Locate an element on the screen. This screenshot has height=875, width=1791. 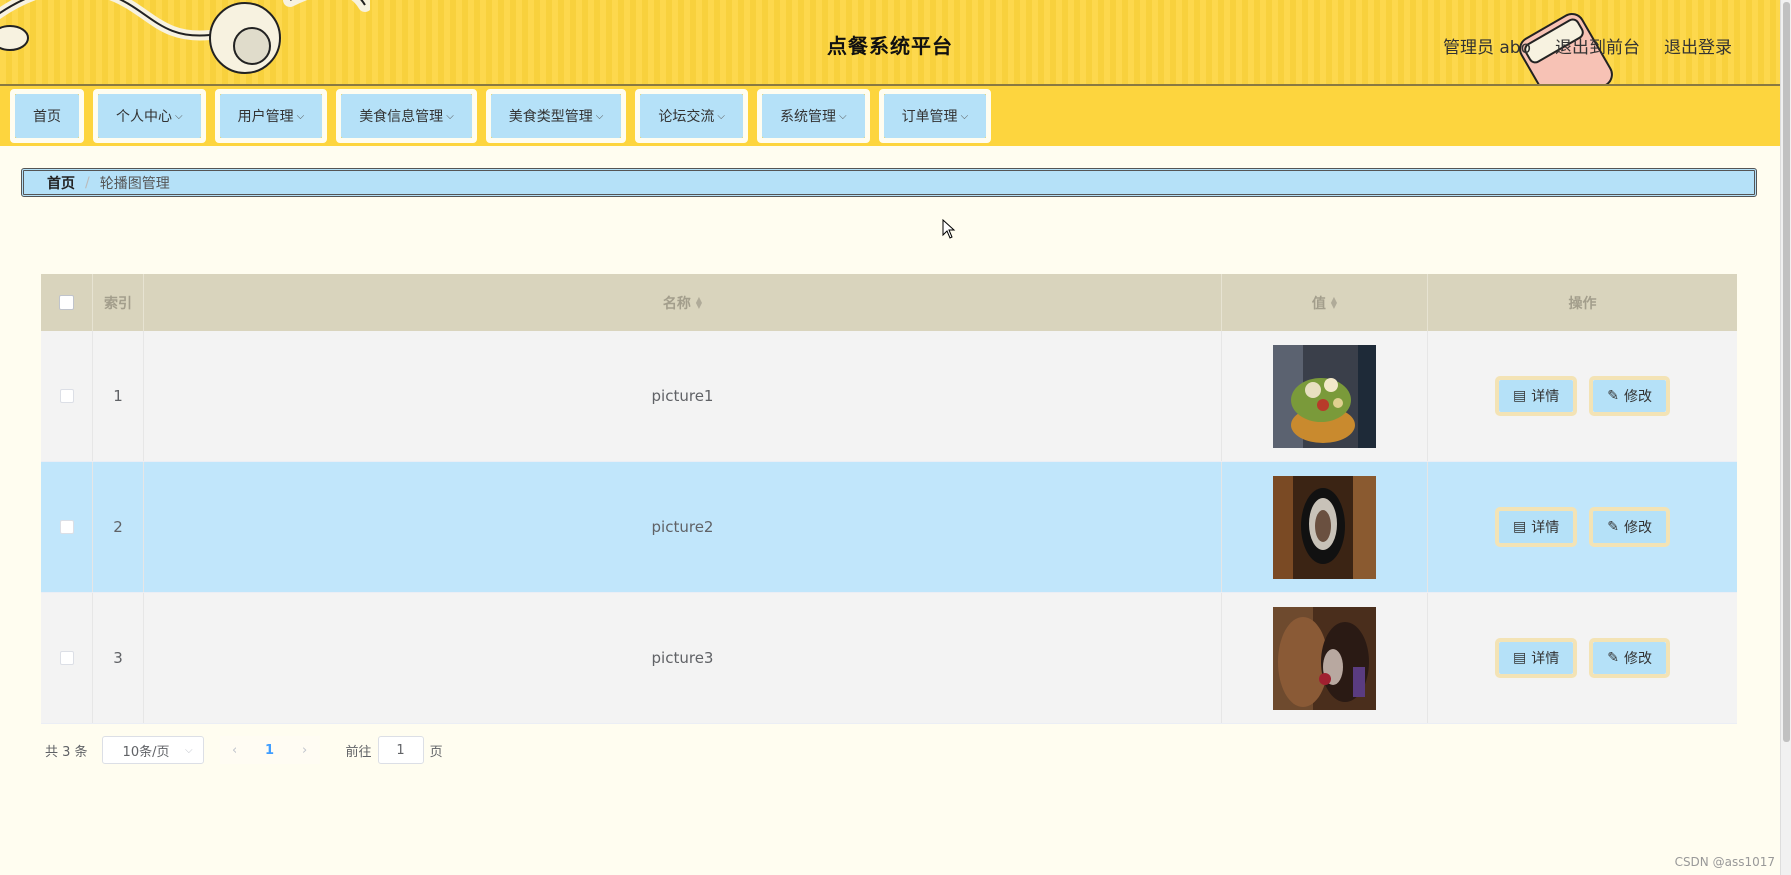
goto-page-input: 1 is located at coordinates (400, 750).